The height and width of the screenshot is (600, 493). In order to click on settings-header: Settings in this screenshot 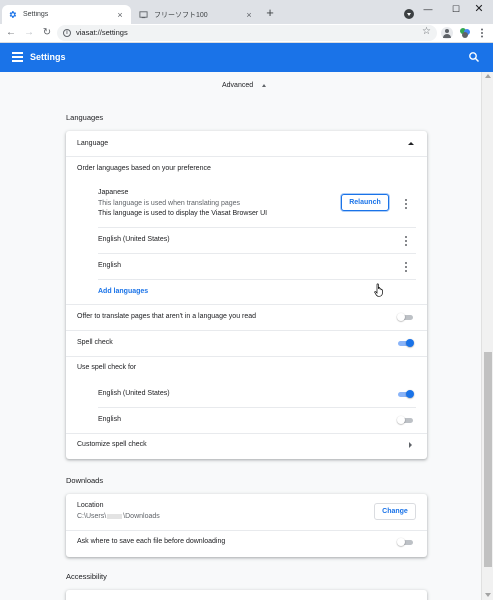, I will do `click(246, 57)`.